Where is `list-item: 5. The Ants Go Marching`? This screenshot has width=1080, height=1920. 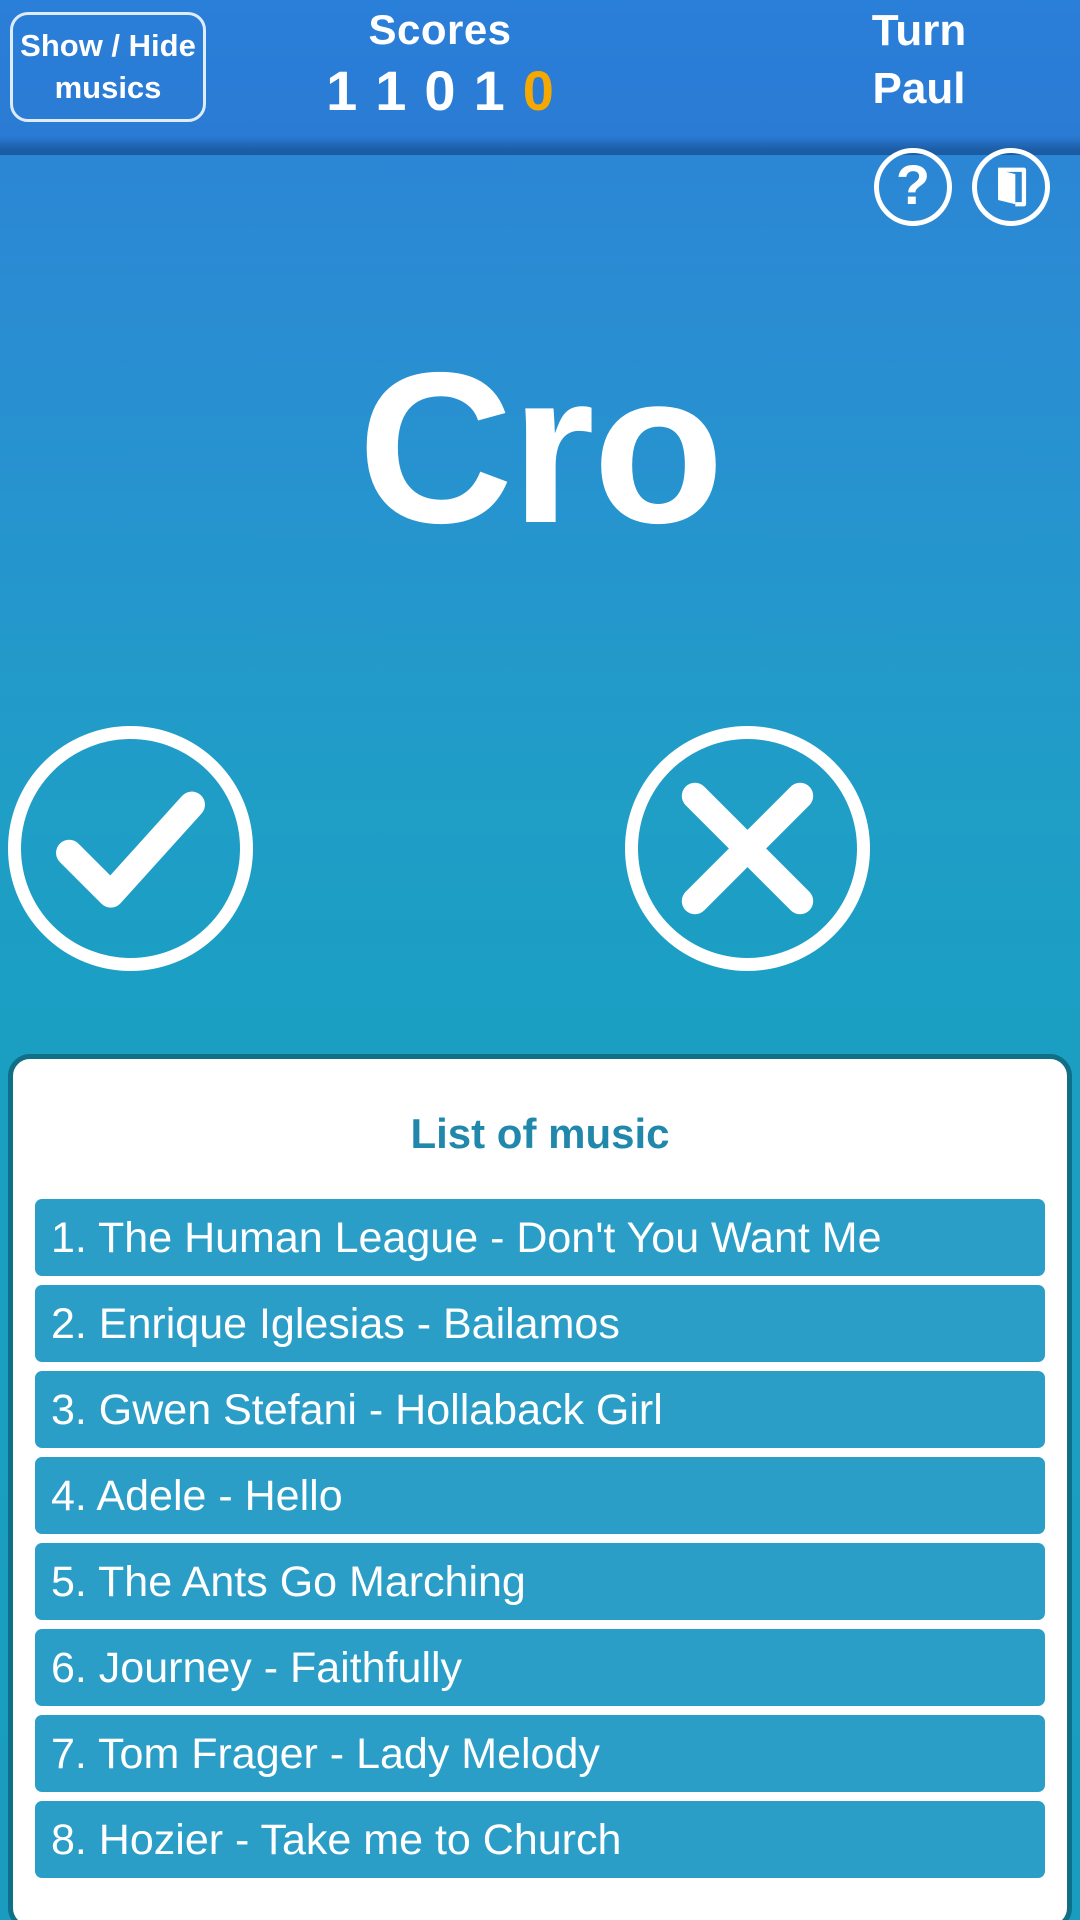
list-item: 5. The Ants Go Marching is located at coordinates (540, 1581).